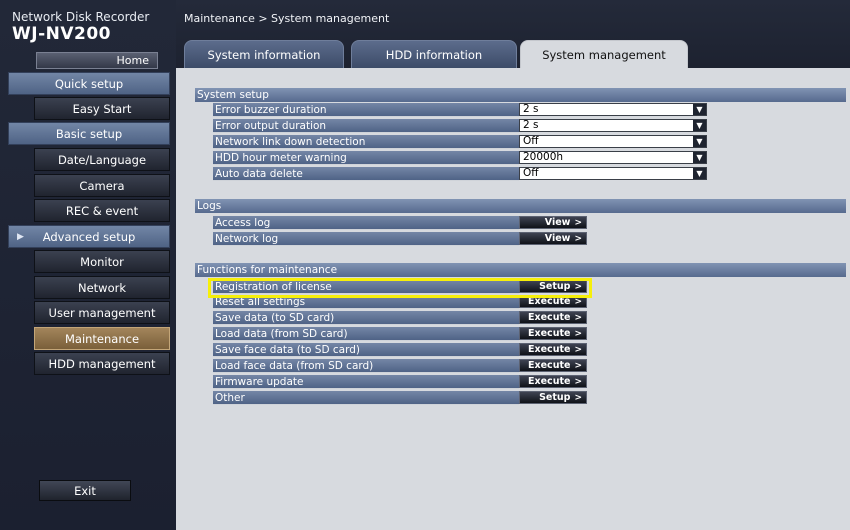 The image size is (850, 530). Describe the element at coordinates (366, 239) in the screenshot. I see `log-label: Network log` at that location.